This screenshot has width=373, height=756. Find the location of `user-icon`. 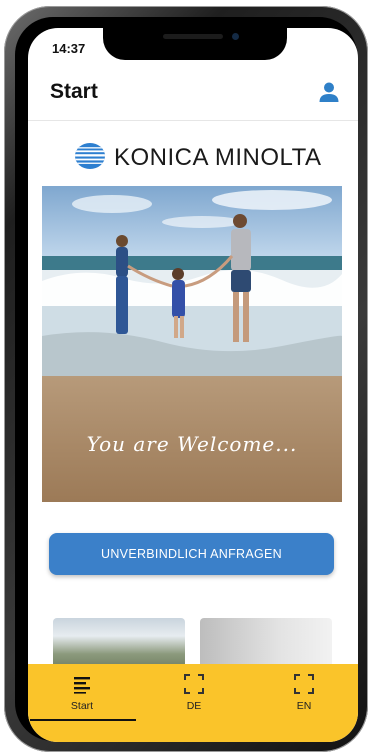

user-icon is located at coordinates (329, 92).